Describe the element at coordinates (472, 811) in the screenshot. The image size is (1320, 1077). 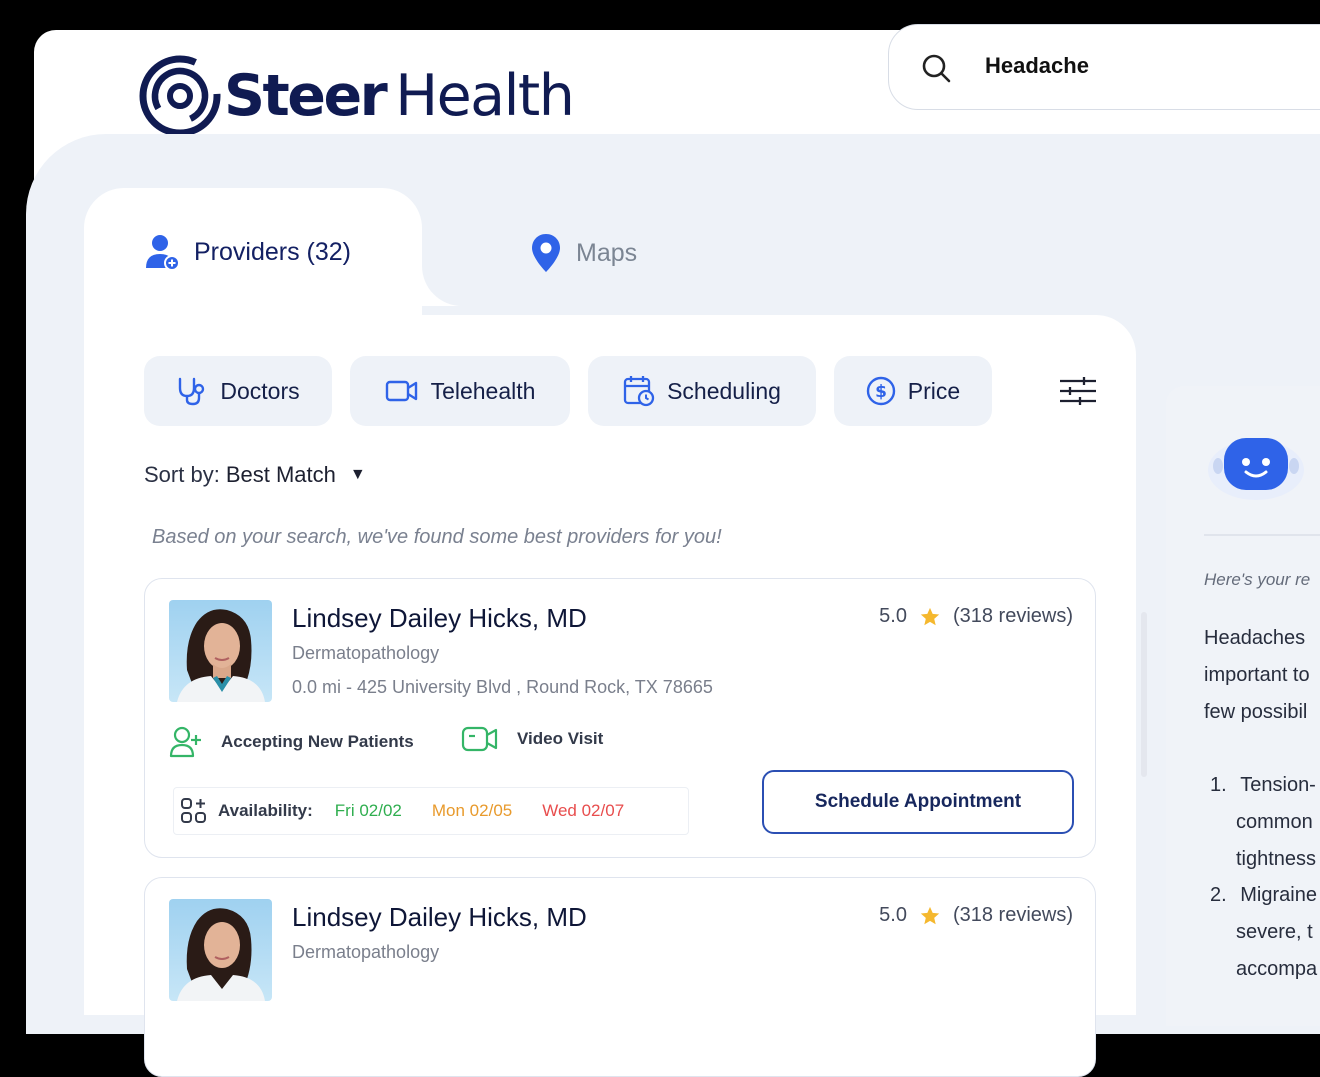
I see `availability-date: Mon 02/05` at that location.